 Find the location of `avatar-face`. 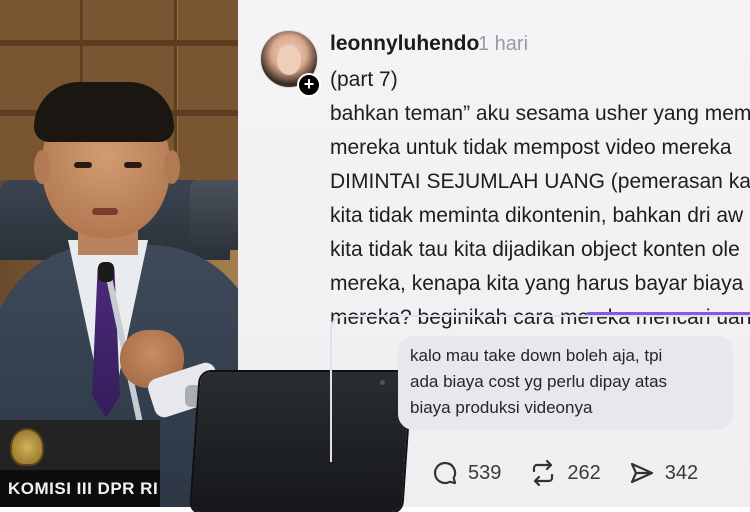

avatar-face is located at coordinates (289, 60).